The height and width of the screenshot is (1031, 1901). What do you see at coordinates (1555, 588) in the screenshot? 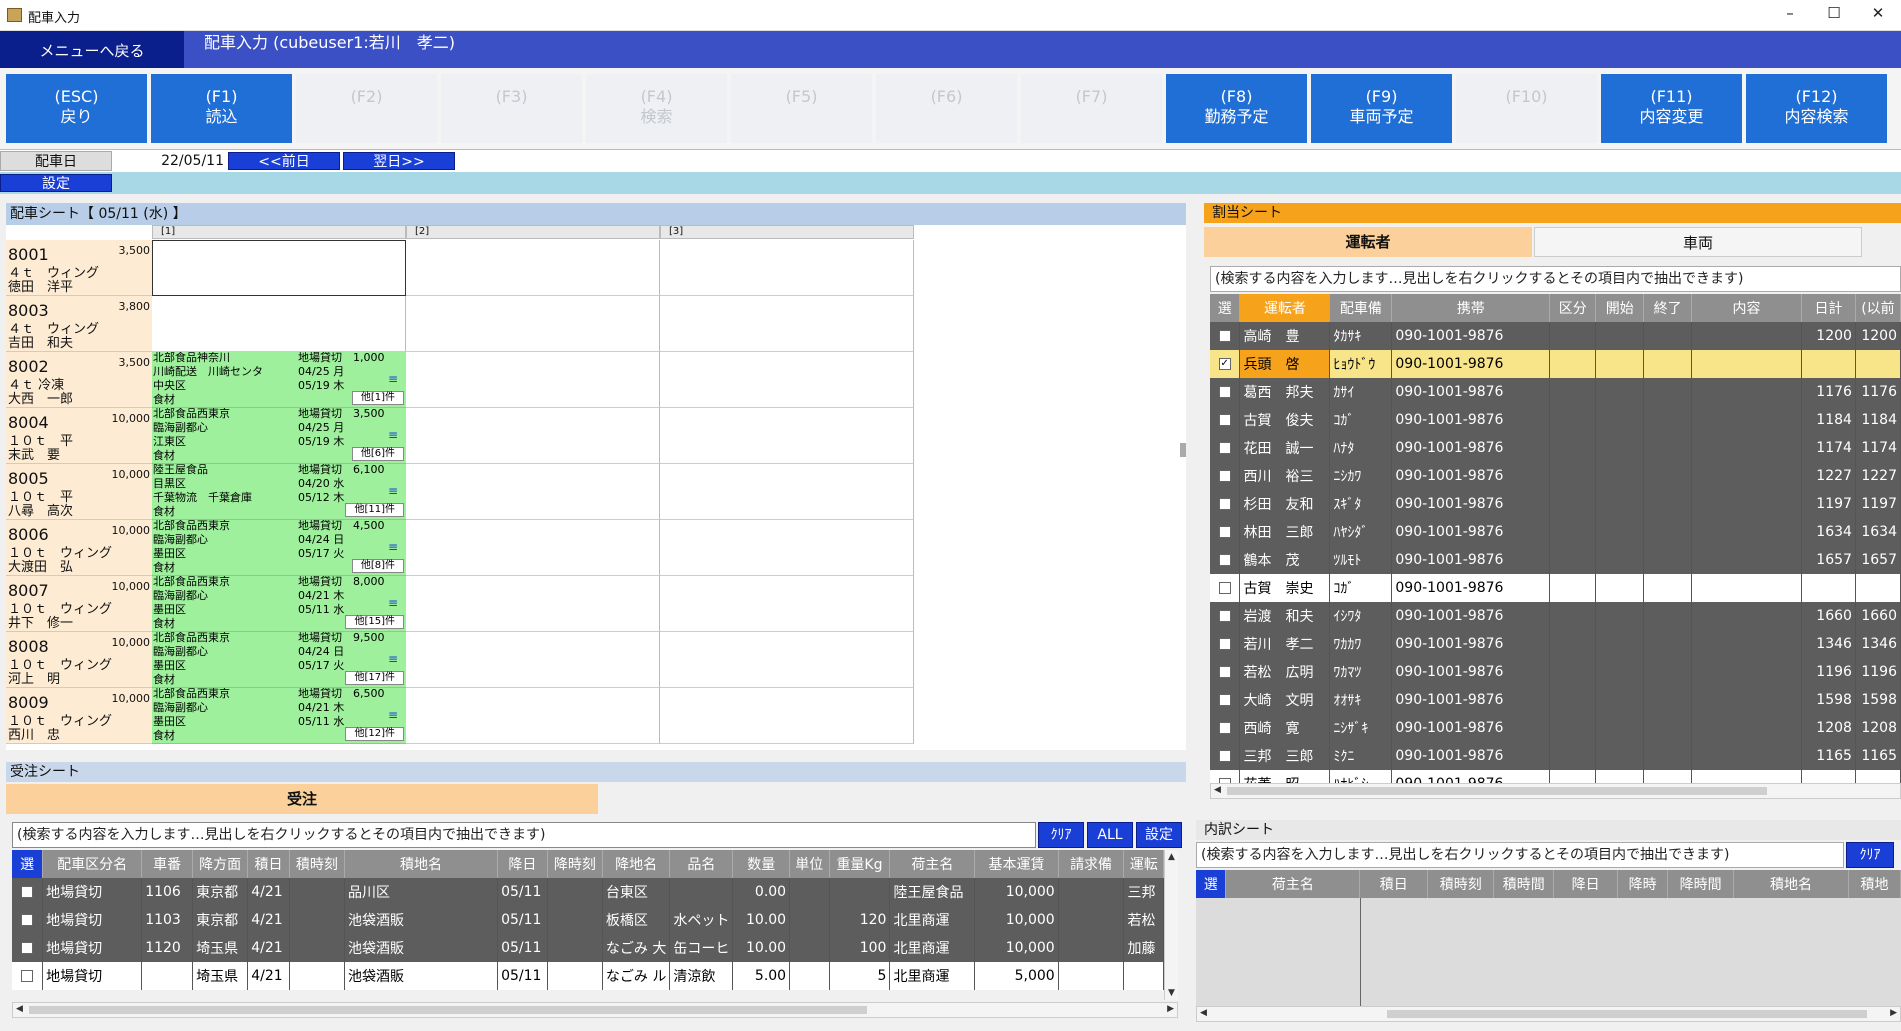
I see `driver-row: 古賀 崇史 ｺｶﾞ 090-1001-9876` at bounding box center [1555, 588].